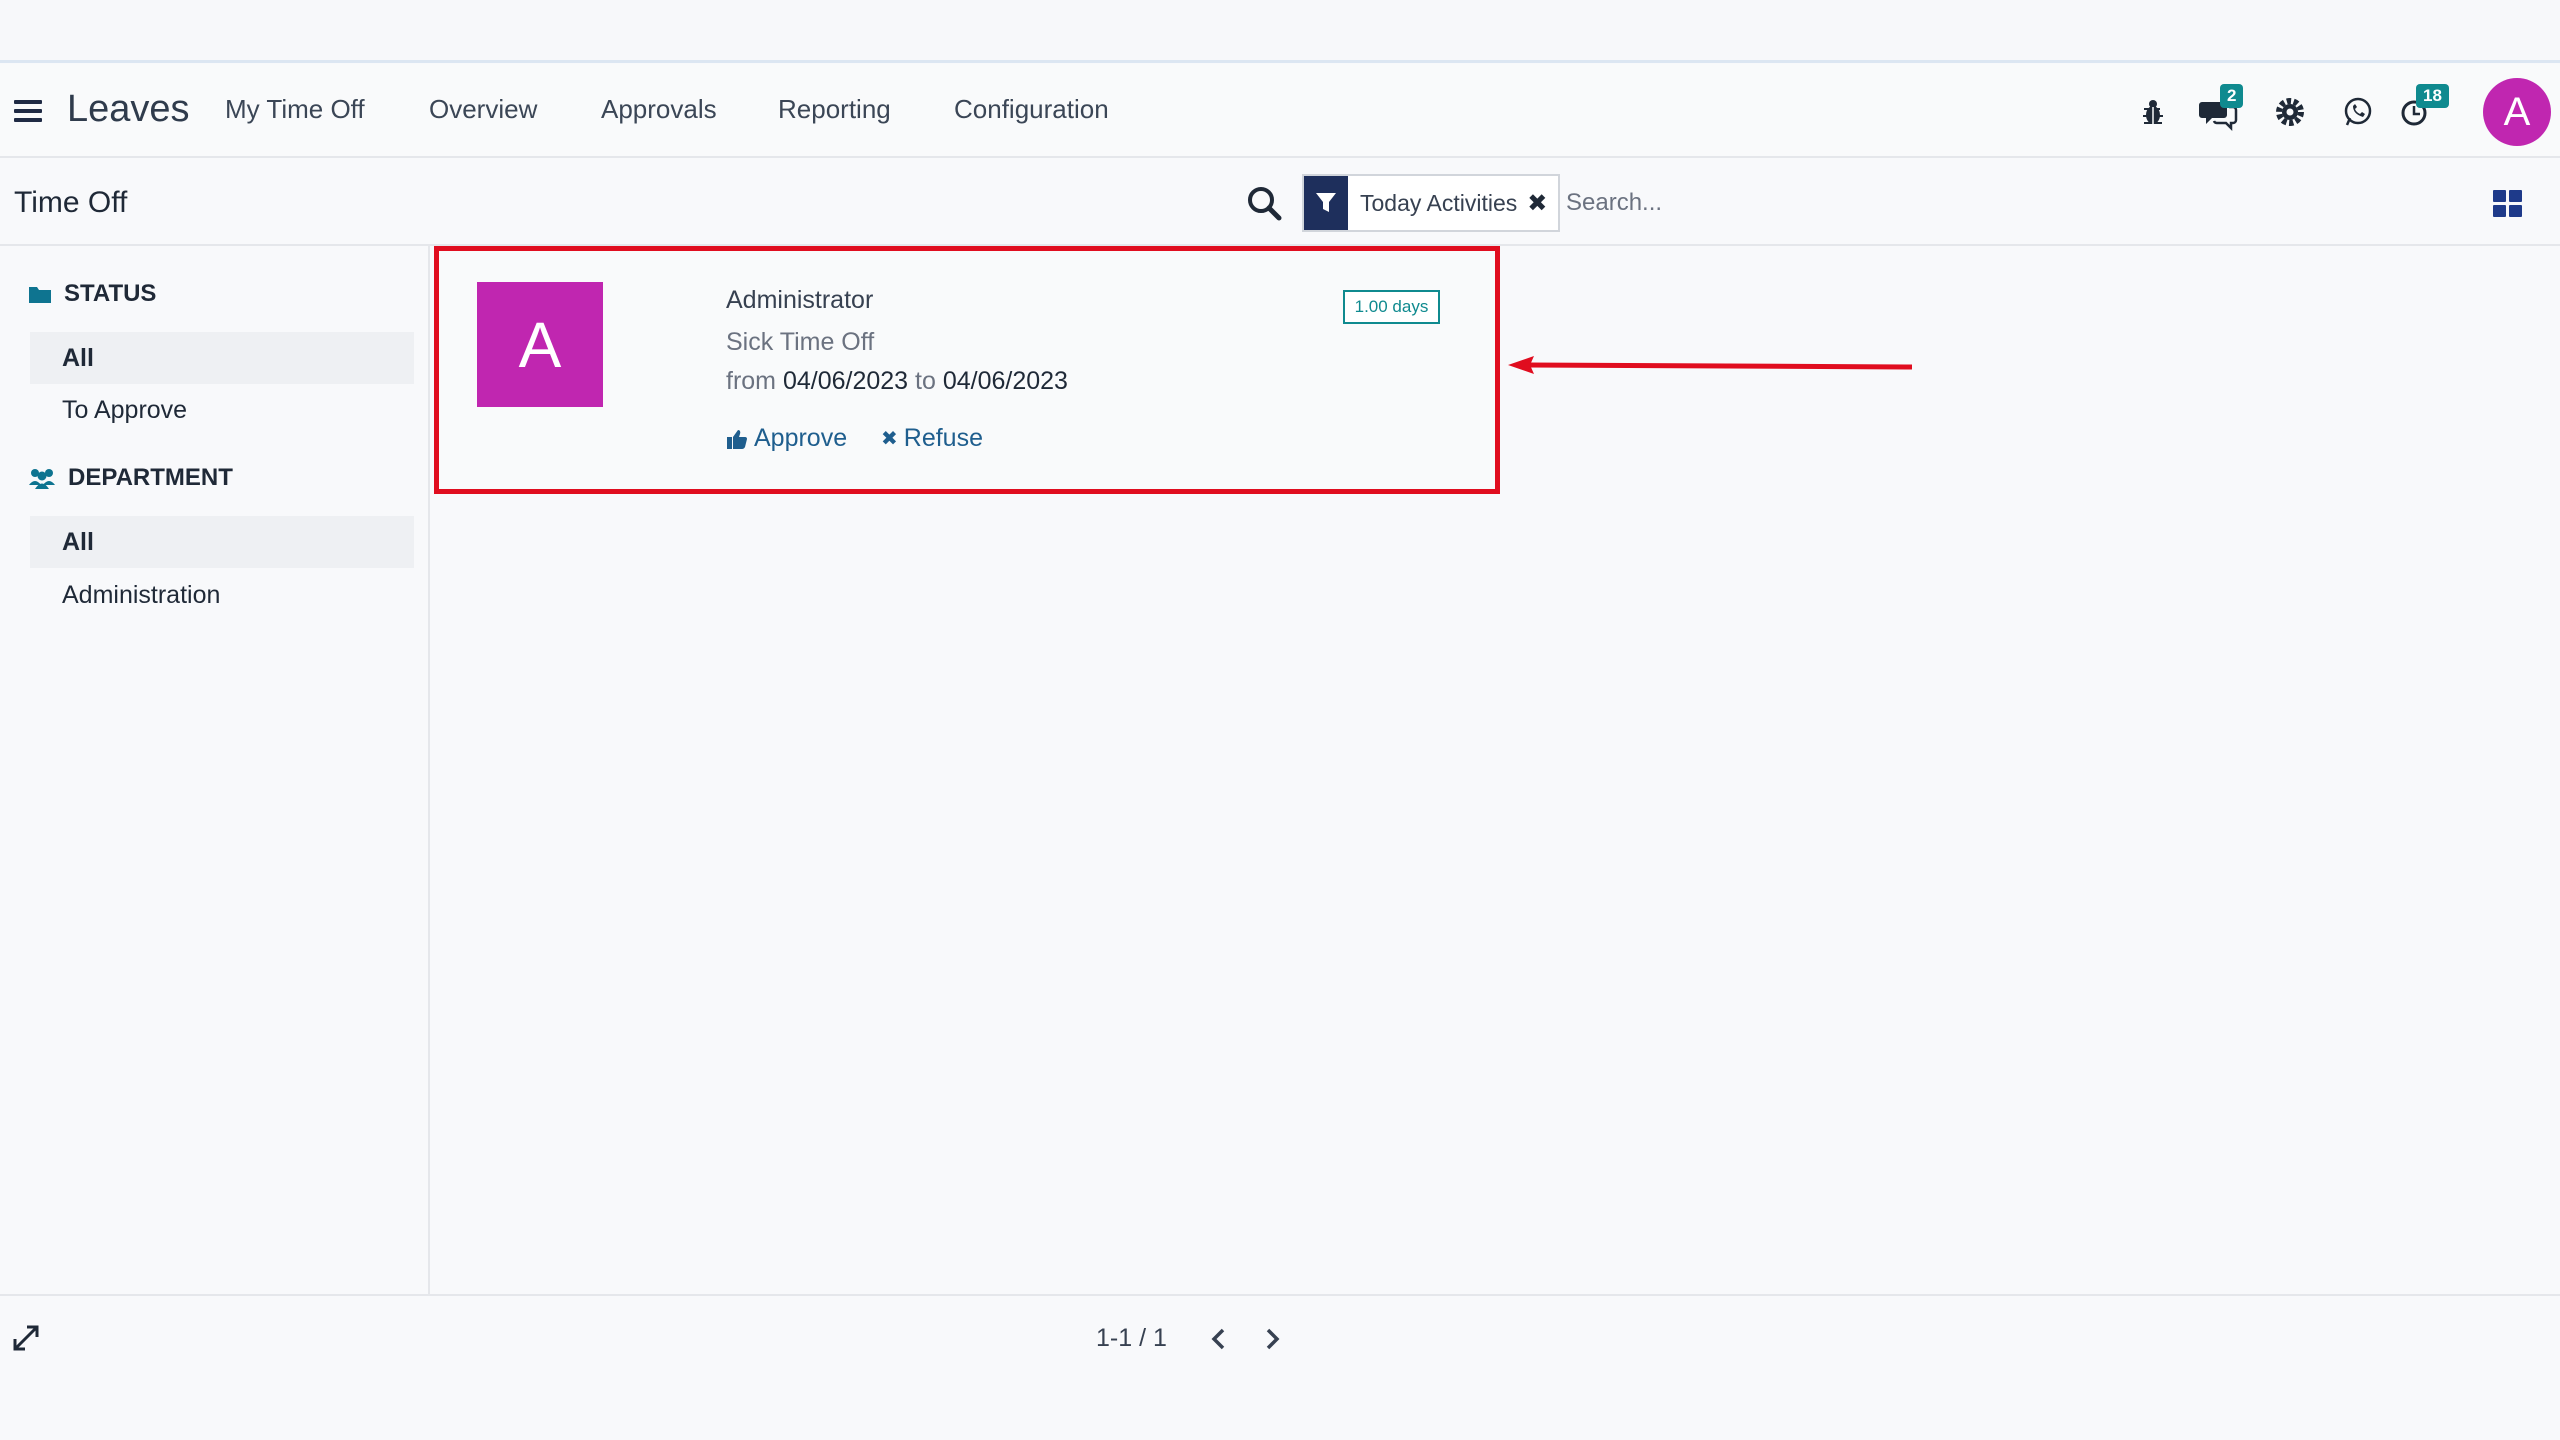  What do you see at coordinates (28, 111) in the screenshot?
I see `hamburger-icon` at bounding box center [28, 111].